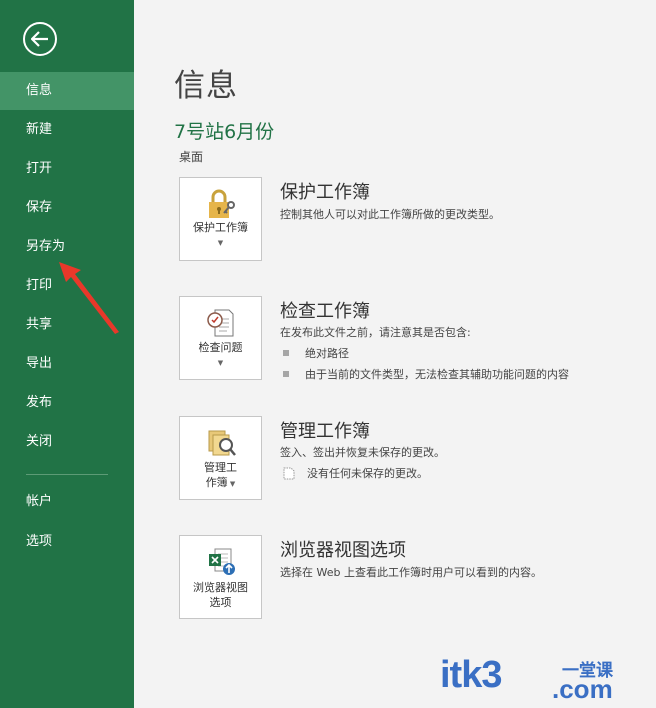 The height and width of the screenshot is (708, 656). What do you see at coordinates (220, 227) in the screenshot?
I see `protect-workbook-label: 保护工作簿` at bounding box center [220, 227].